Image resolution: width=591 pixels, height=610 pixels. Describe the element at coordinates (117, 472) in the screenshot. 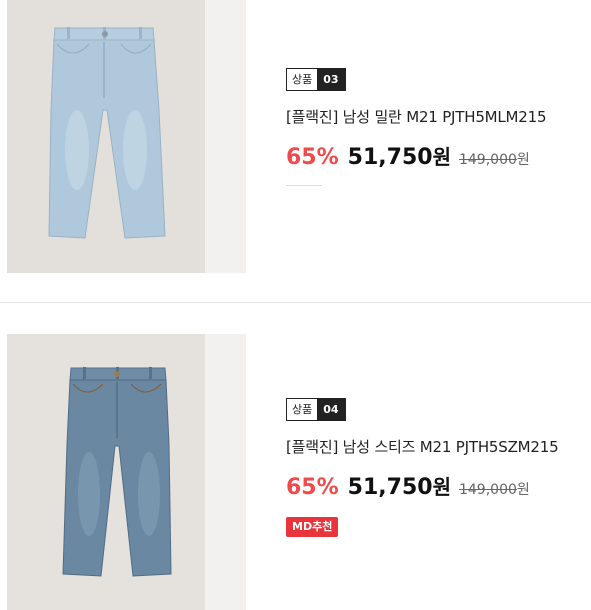

I see `medium-wash-jeans-image` at that location.